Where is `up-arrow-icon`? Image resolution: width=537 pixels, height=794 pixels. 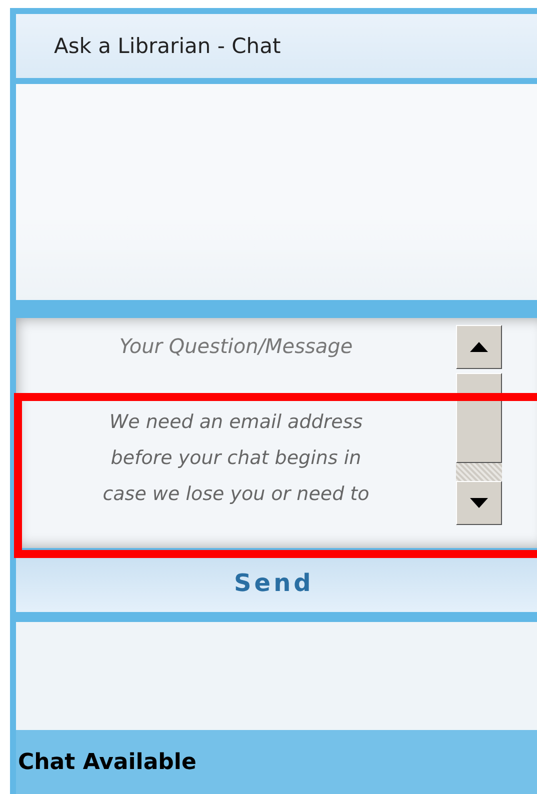 up-arrow-icon is located at coordinates (479, 347).